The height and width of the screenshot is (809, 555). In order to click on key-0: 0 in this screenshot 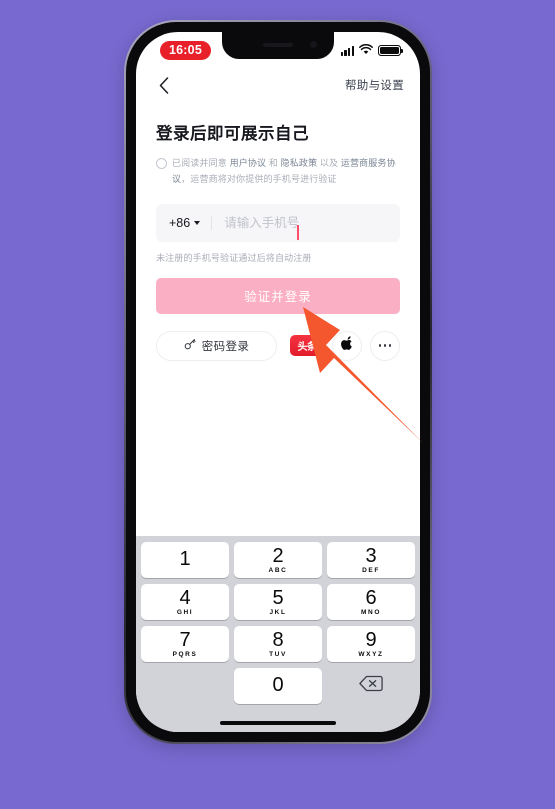, I will do `click(278, 686)`.